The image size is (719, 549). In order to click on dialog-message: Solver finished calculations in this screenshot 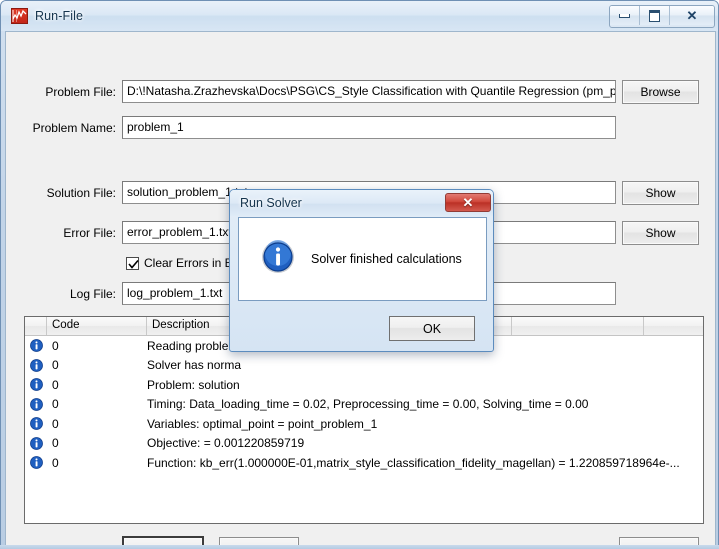, I will do `click(386, 259)`.